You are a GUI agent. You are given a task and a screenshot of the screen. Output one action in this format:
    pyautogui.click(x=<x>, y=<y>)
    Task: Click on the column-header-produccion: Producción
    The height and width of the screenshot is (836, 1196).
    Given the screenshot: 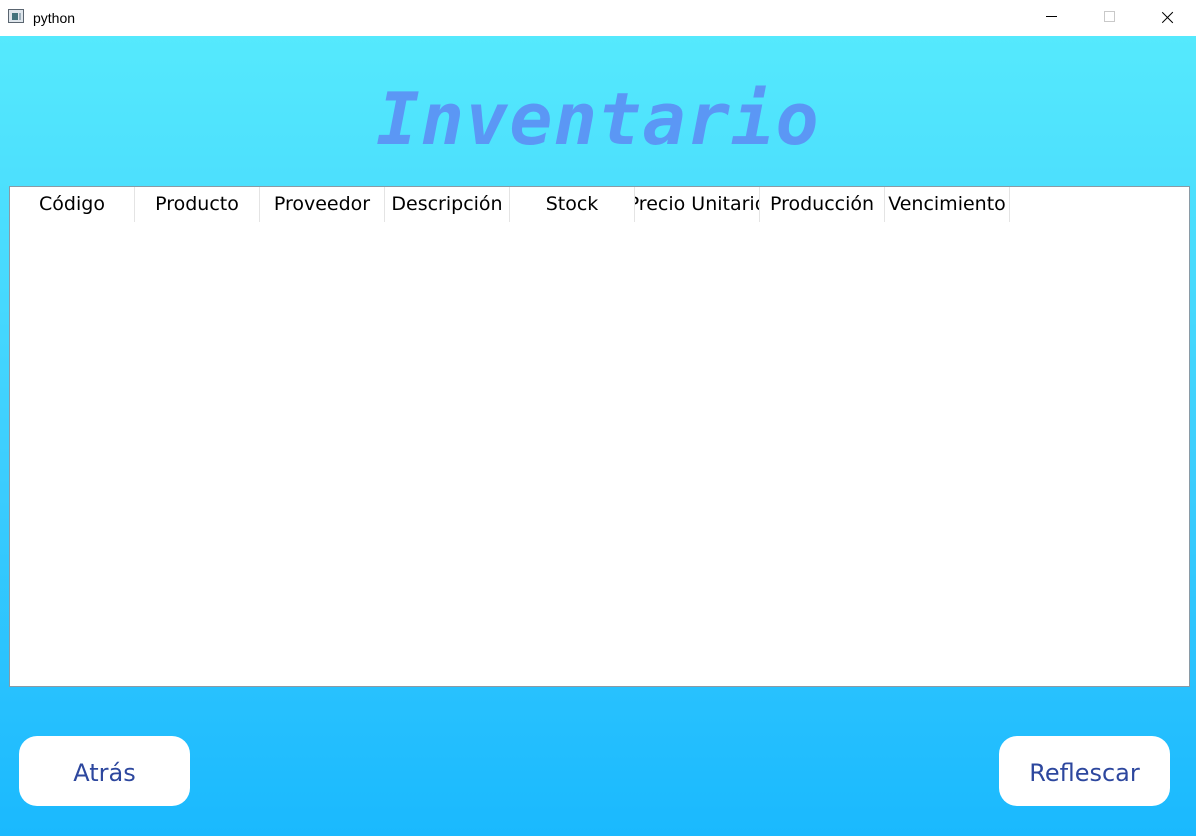 What is the action you would take?
    pyautogui.click(x=822, y=204)
    